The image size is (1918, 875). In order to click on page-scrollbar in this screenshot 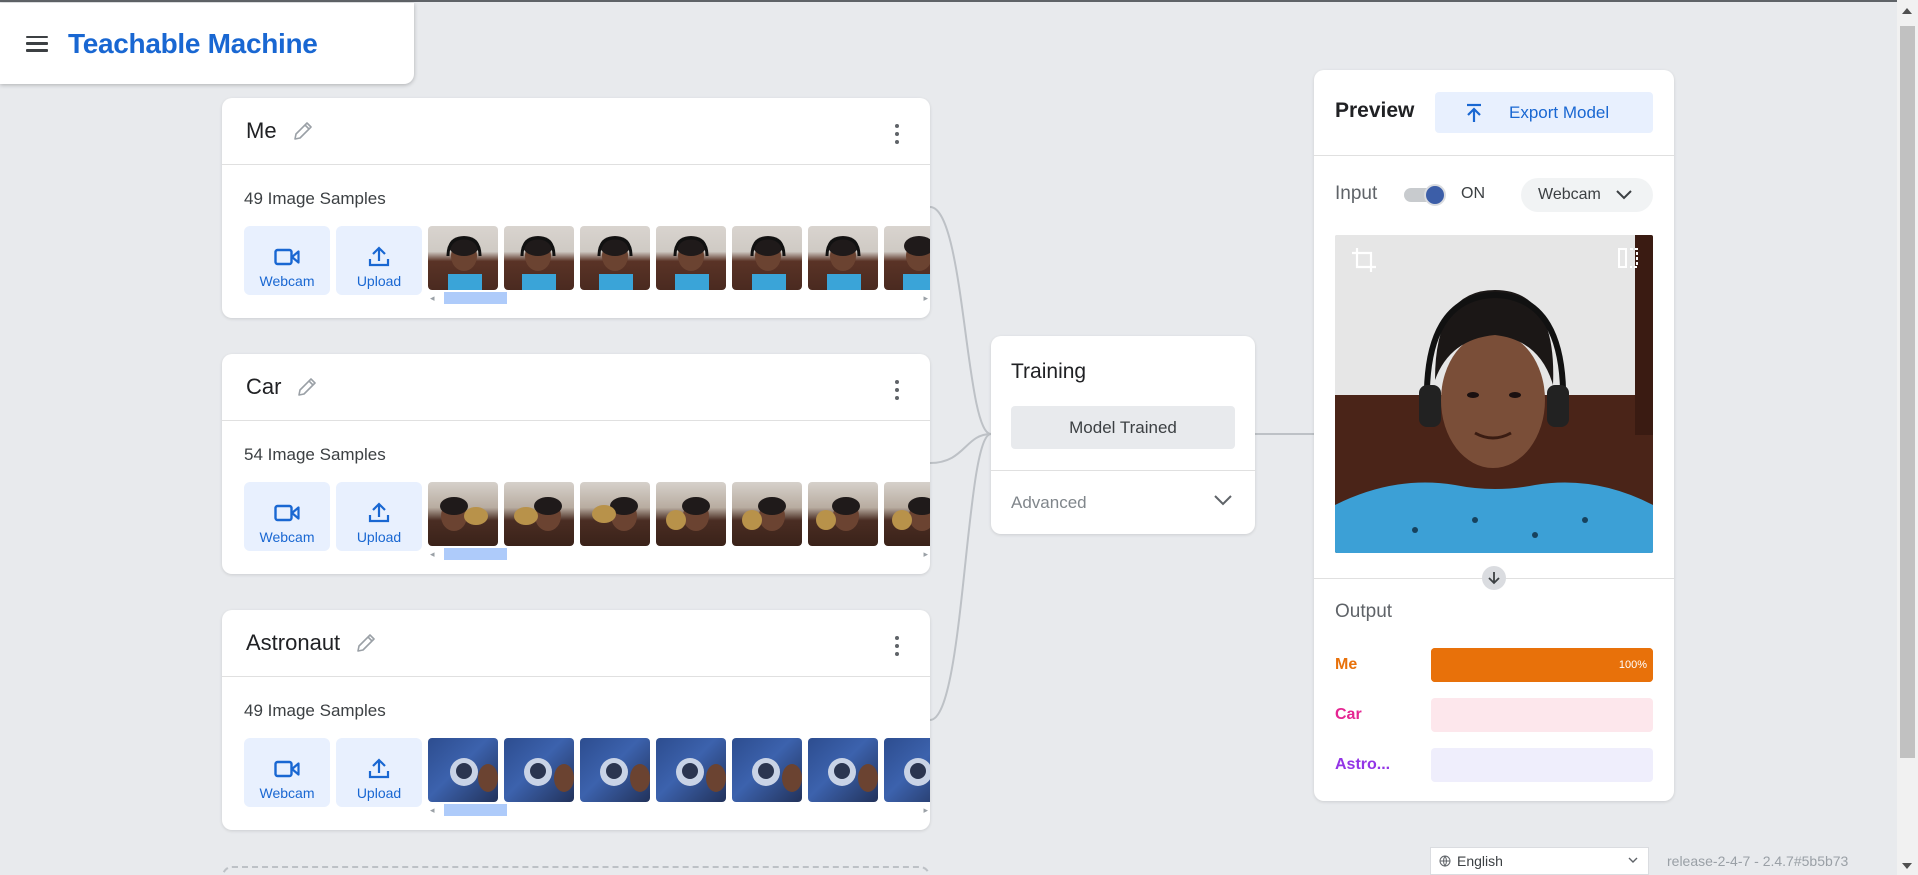, I will do `click(1907, 437)`.